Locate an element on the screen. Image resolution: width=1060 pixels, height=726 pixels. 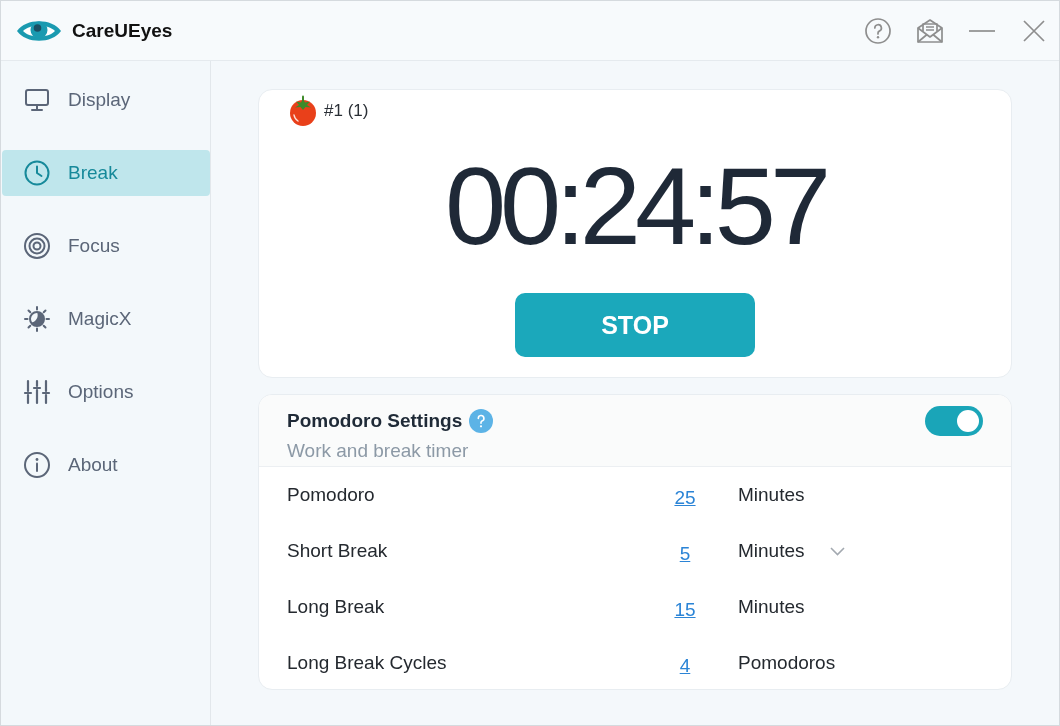
value-link: 15 is located at coordinates (685, 610).